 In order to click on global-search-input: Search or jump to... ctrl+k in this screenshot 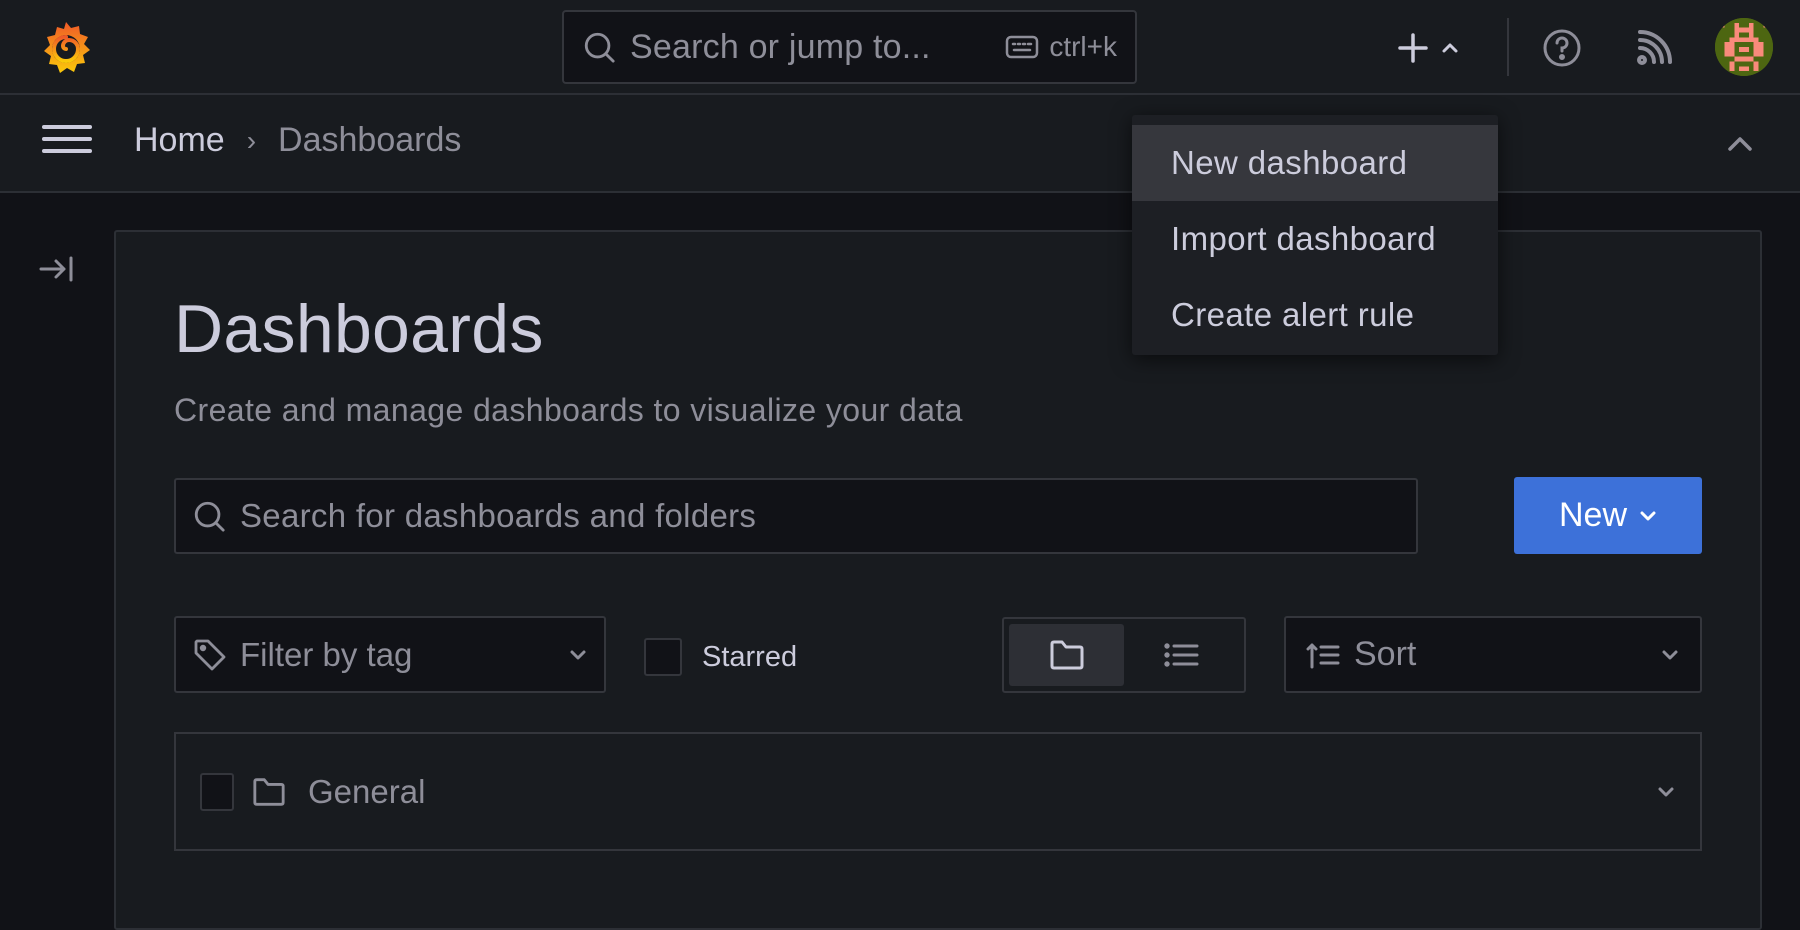, I will do `click(849, 47)`.